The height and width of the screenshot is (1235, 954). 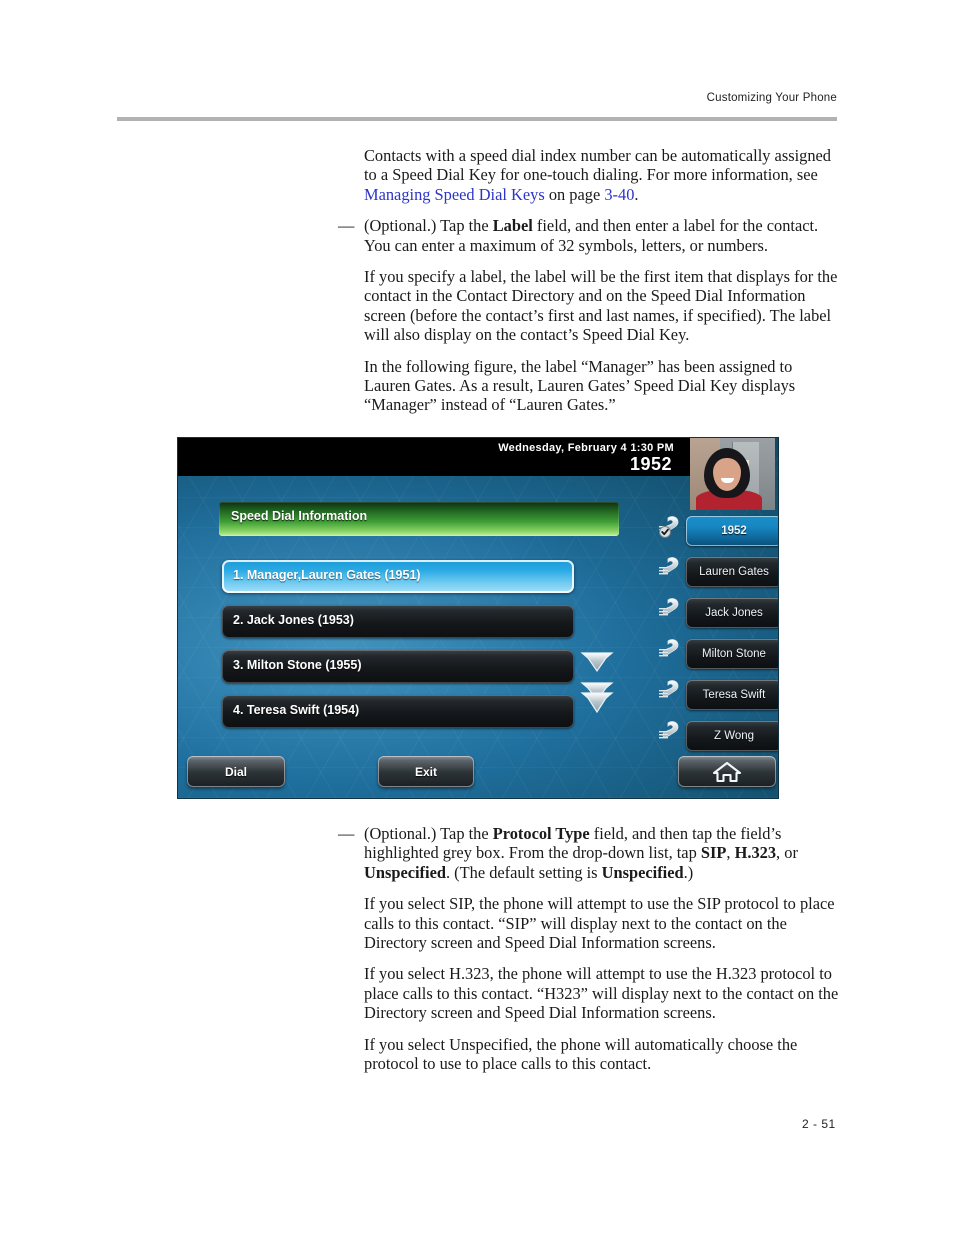 I want to click on header-rule, so click(x=477, y=119).